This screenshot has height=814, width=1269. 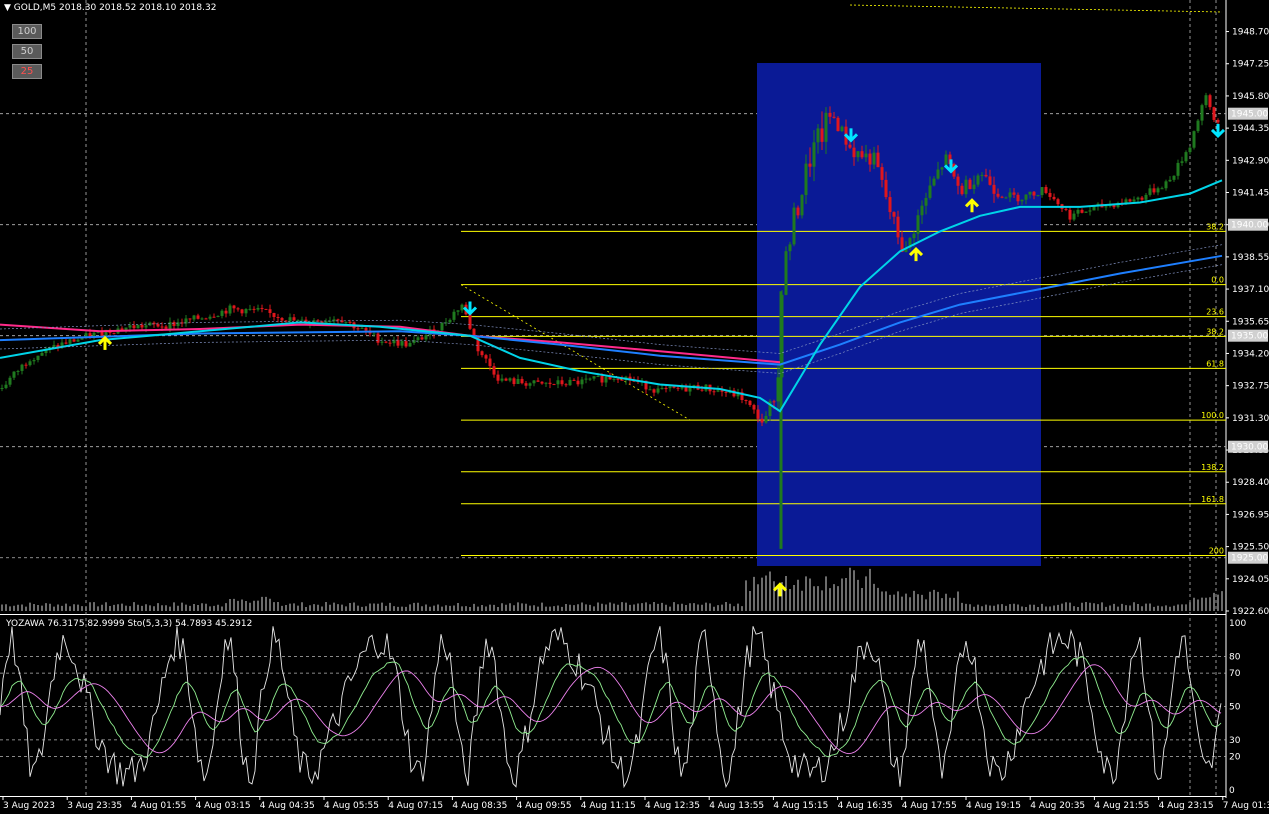 What do you see at coordinates (1235, 674) in the screenshot?
I see `indicator-level-label: 70` at bounding box center [1235, 674].